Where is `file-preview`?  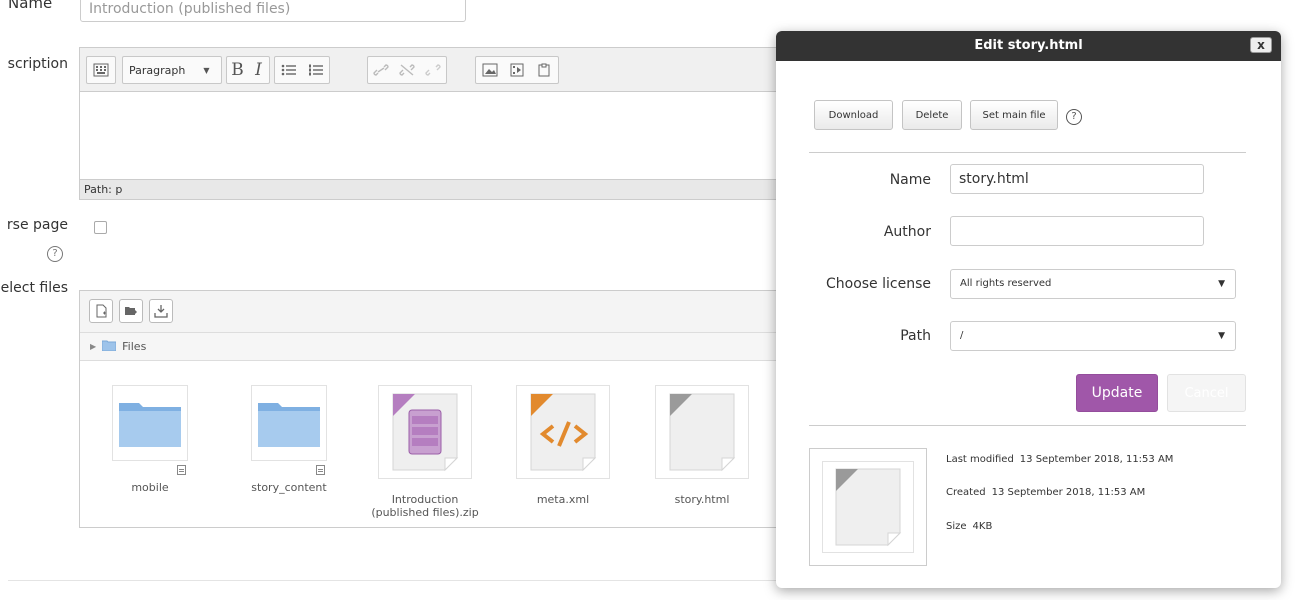 file-preview is located at coordinates (868, 507).